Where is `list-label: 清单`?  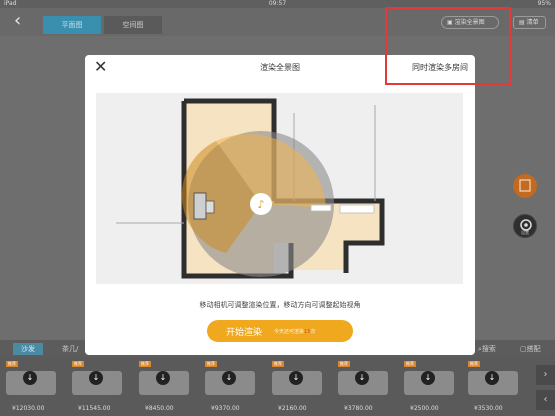
list-label: 清单 is located at coordinates (532, 22).